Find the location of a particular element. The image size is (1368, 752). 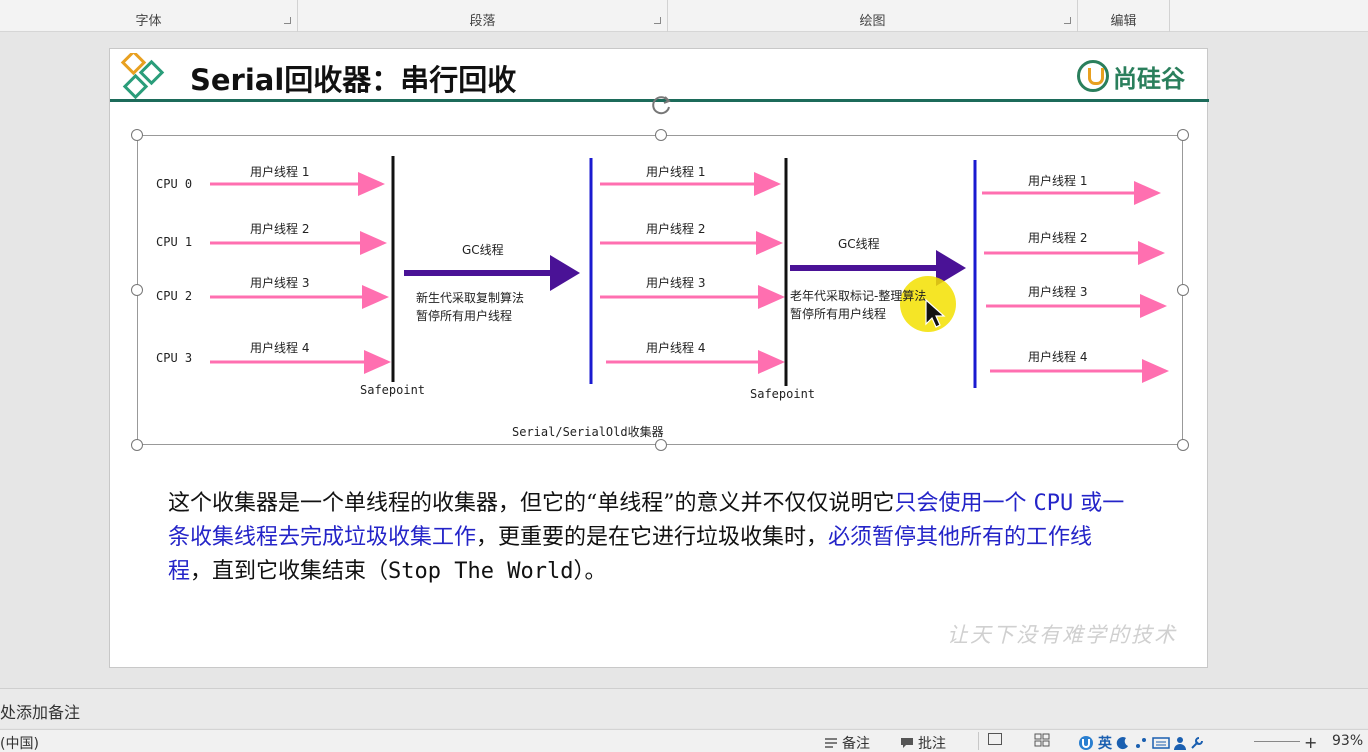

brand-logo: 尚硅谷 is located at coordinates (1131, 76).